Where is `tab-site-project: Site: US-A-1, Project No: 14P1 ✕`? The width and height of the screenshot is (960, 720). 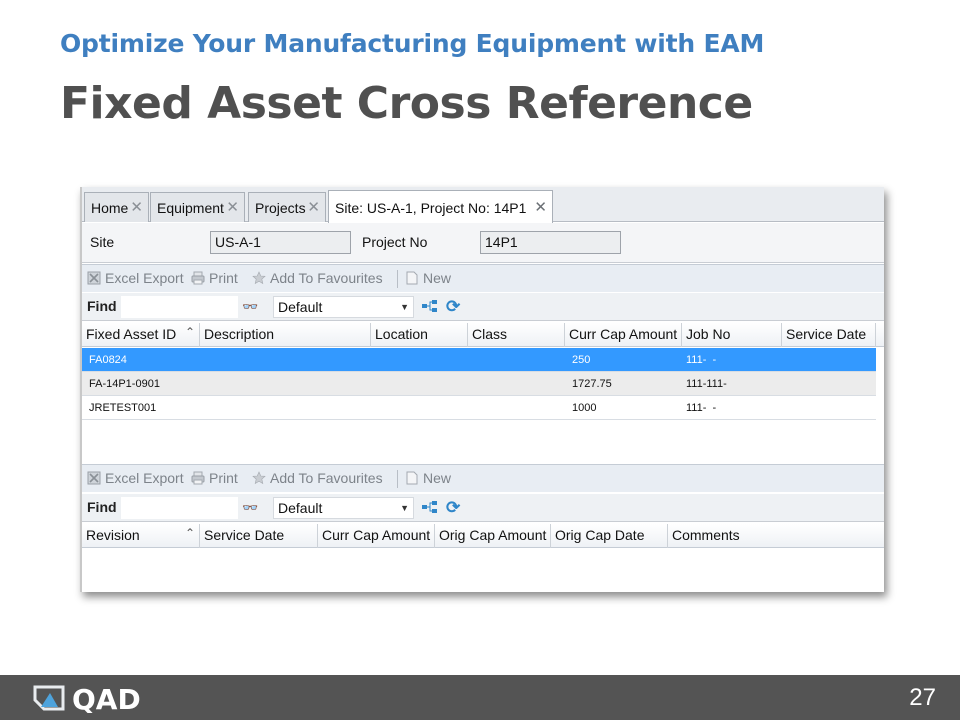
tab-site-project: Site: US-A-1, Project No: 14P1 ✕ is located at coordinates (440, 206).